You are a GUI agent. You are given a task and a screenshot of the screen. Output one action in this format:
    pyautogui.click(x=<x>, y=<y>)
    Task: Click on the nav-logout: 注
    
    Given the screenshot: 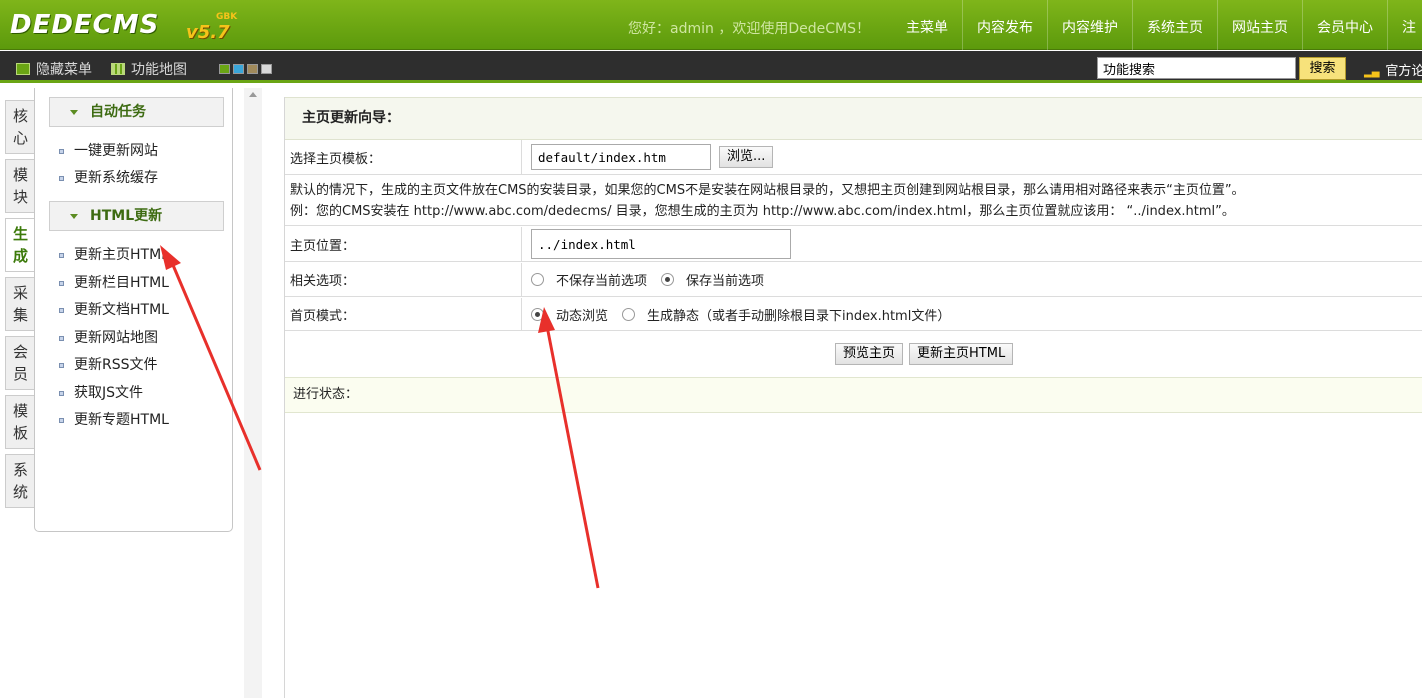 What is the action you would take?
    pyautogui.click(x=1404, y=25)
    